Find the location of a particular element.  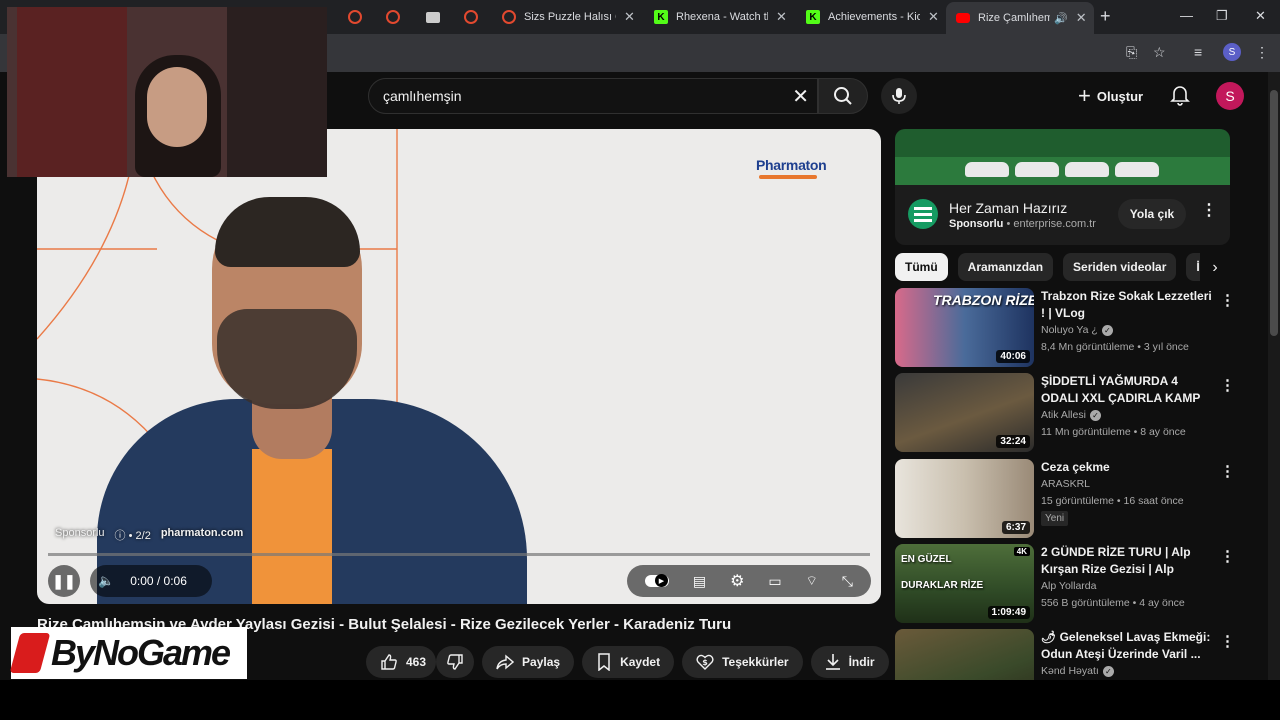

voice-search-button is located at coordinates (899, 96).